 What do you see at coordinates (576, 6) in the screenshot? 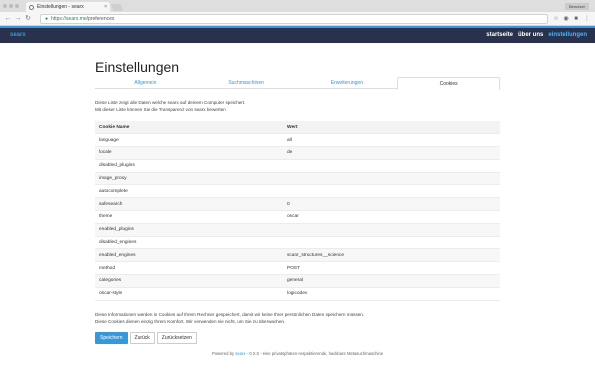
I see `profile-button: Benutzer` at bounding box center [576, 6].